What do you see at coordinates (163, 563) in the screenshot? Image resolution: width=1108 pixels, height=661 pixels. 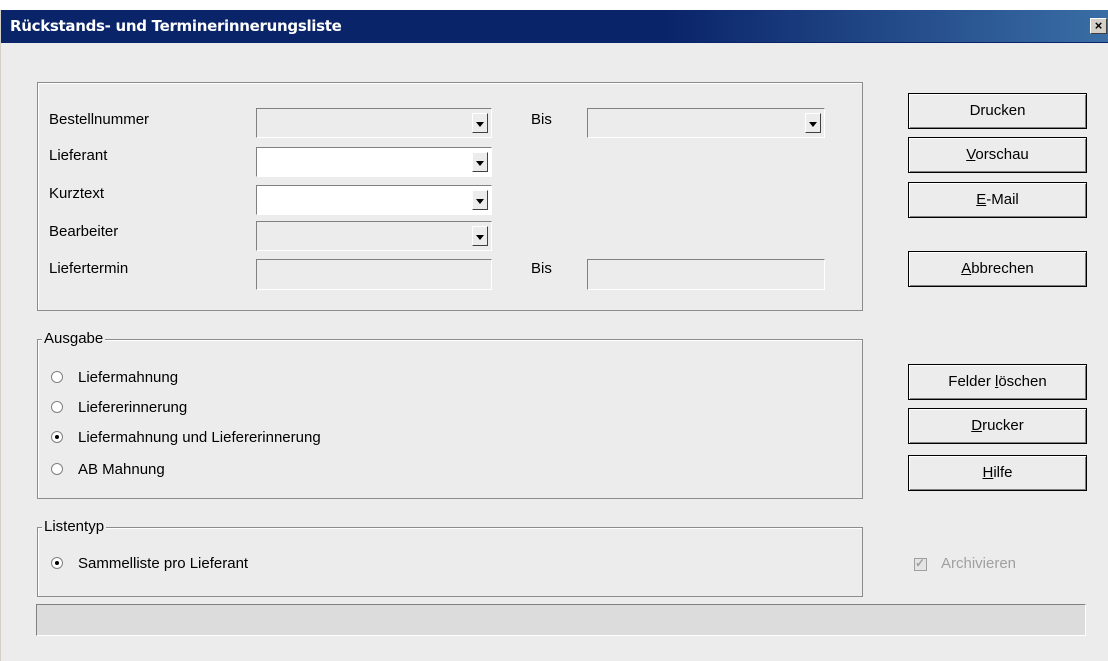 I see `radio-label: Sammelliste pro Lieferant` at bounding box center [163, 563].